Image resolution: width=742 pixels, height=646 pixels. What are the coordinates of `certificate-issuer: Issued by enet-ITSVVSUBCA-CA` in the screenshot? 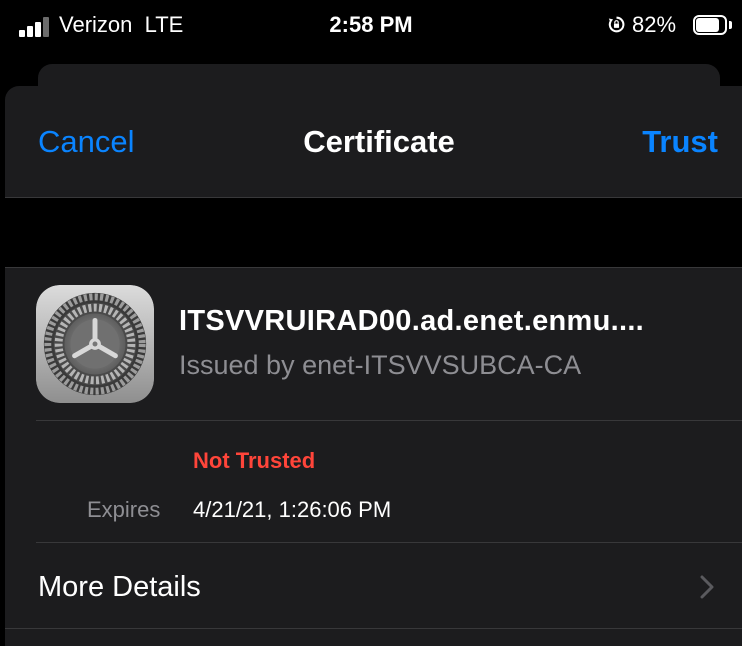 It's located at (380, 365).